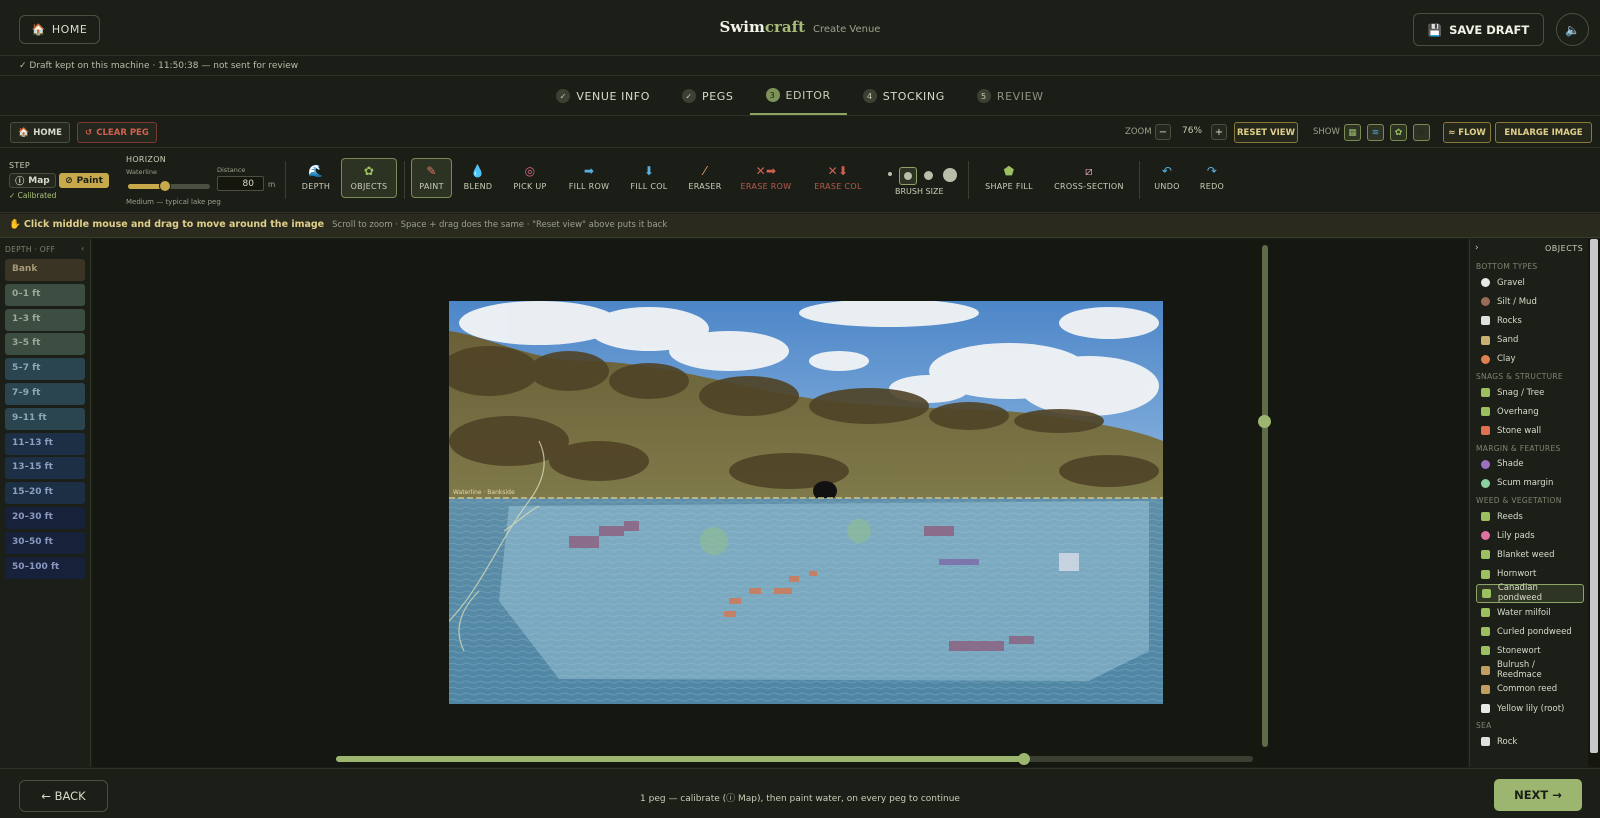  Describe the element at coordinates (904, 96) in the screenshot. I see `step-stocking: 4 STOCKING` at that location.